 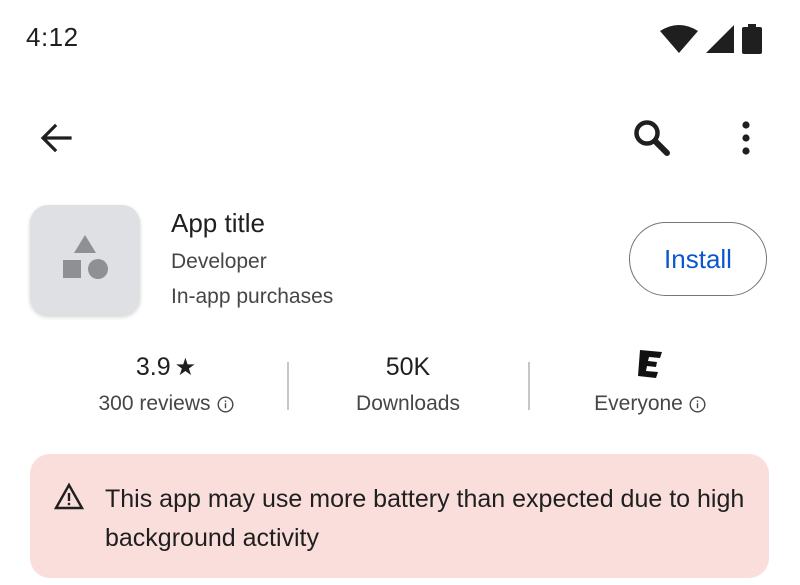 I want to click on battery-icon, so click(x=752, y=41).